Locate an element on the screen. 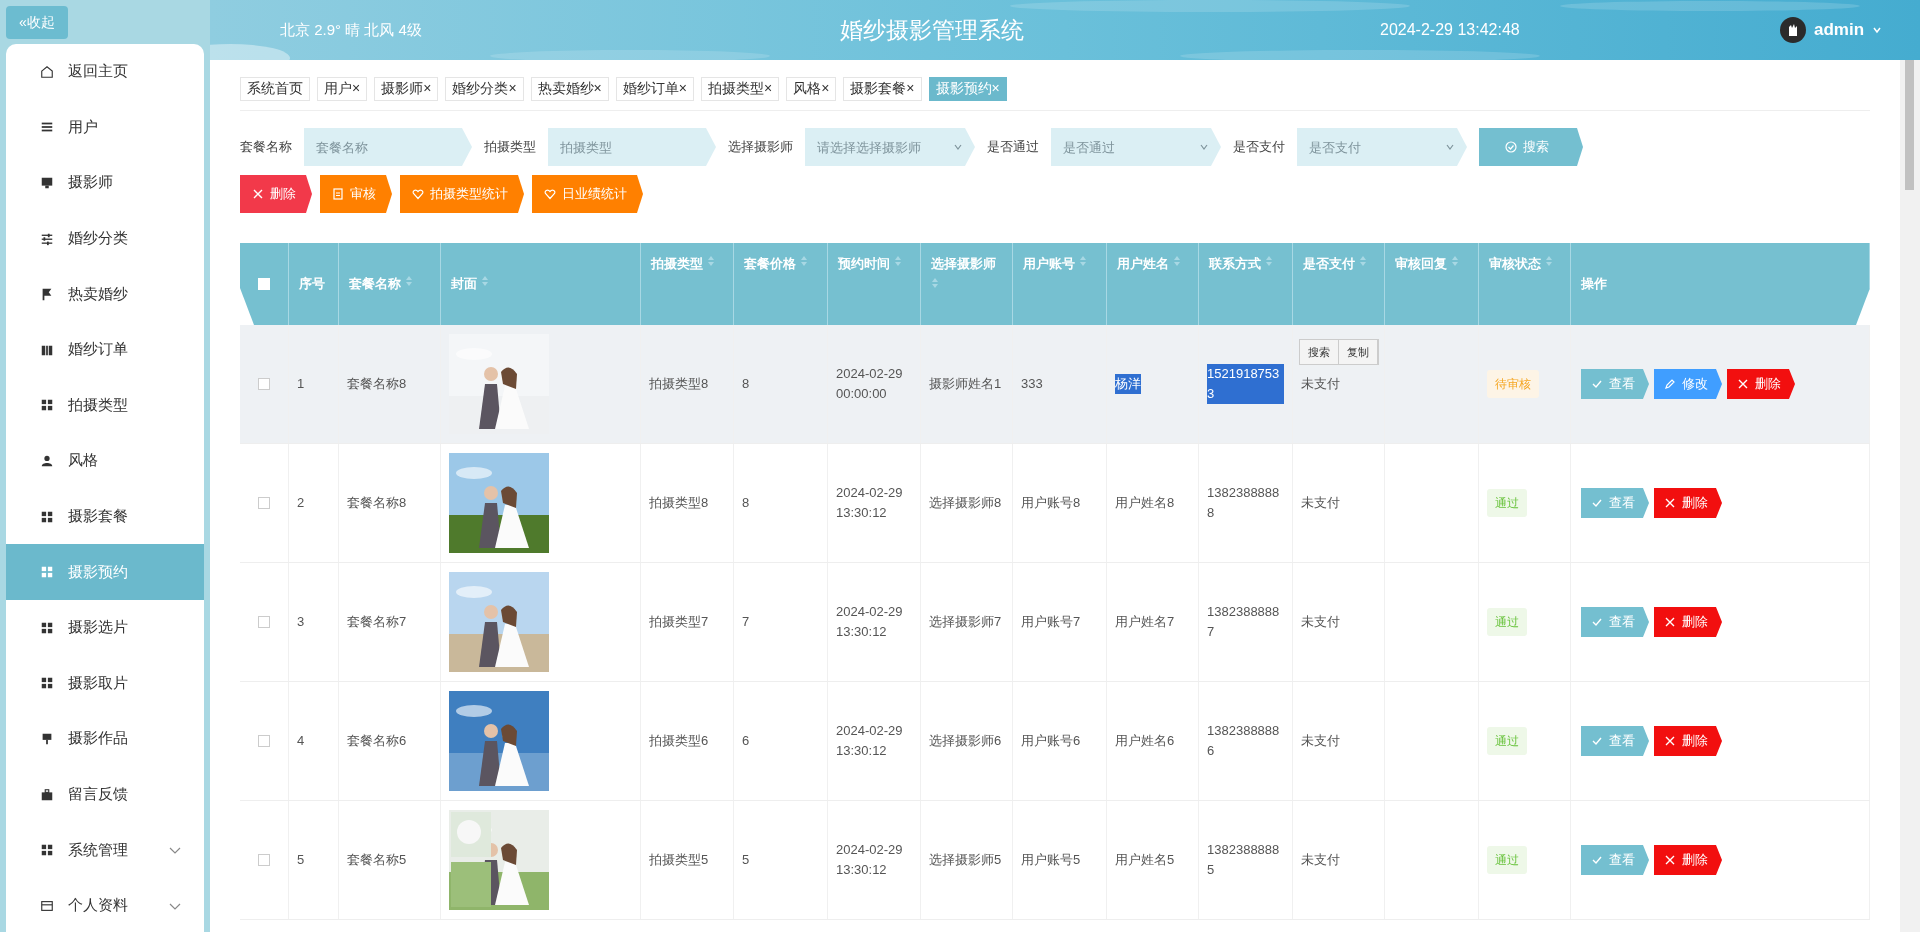  column-header: 选择摄影师 is located at coordinates (963, 264).